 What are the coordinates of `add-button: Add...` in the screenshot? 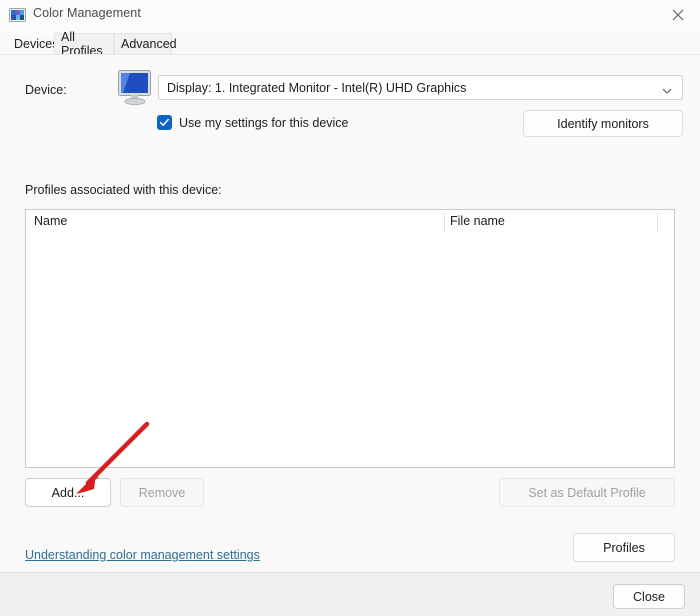 It's located at (68, 492).